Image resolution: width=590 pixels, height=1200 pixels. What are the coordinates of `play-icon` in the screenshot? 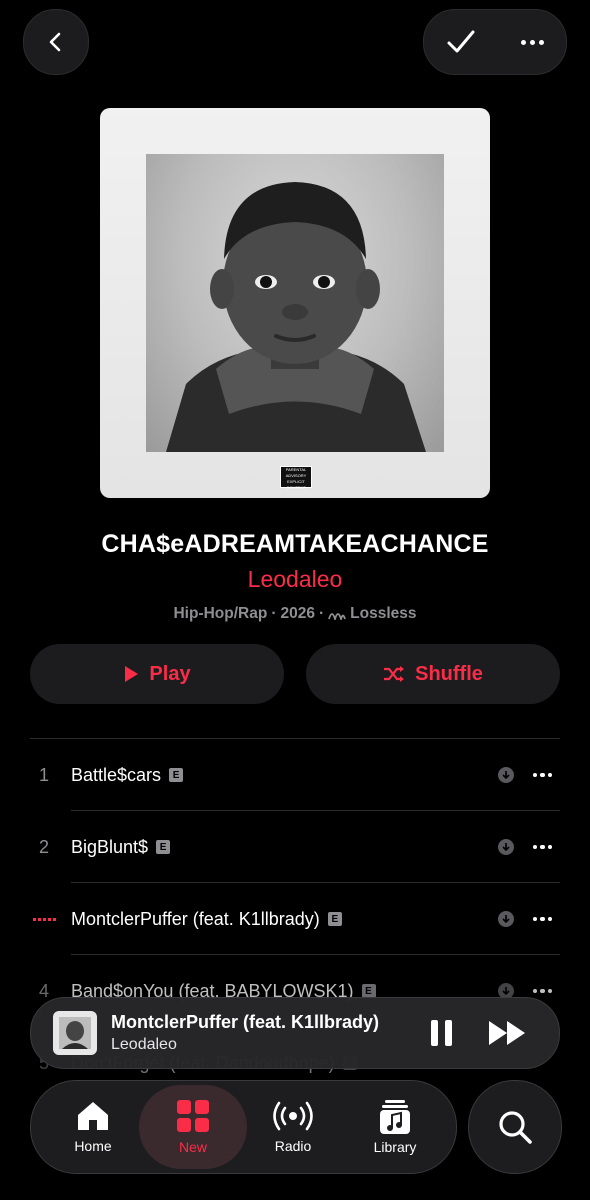 It's located at (132, 674).